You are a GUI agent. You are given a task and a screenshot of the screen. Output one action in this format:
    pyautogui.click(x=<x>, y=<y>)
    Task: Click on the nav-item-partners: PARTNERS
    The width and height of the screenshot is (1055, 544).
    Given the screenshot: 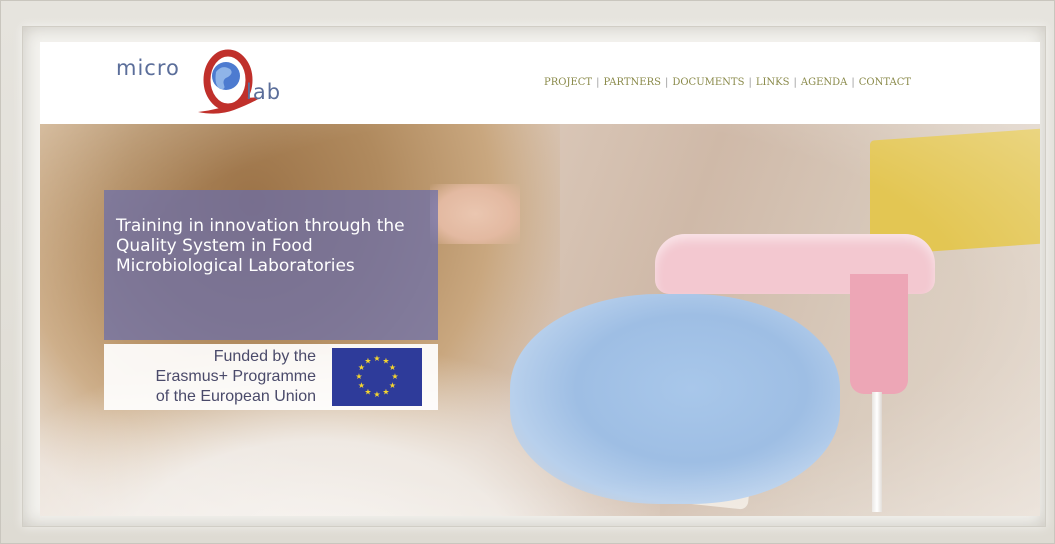 What is the action you would take?
    pyautogui.click(x=632, y=82)
    